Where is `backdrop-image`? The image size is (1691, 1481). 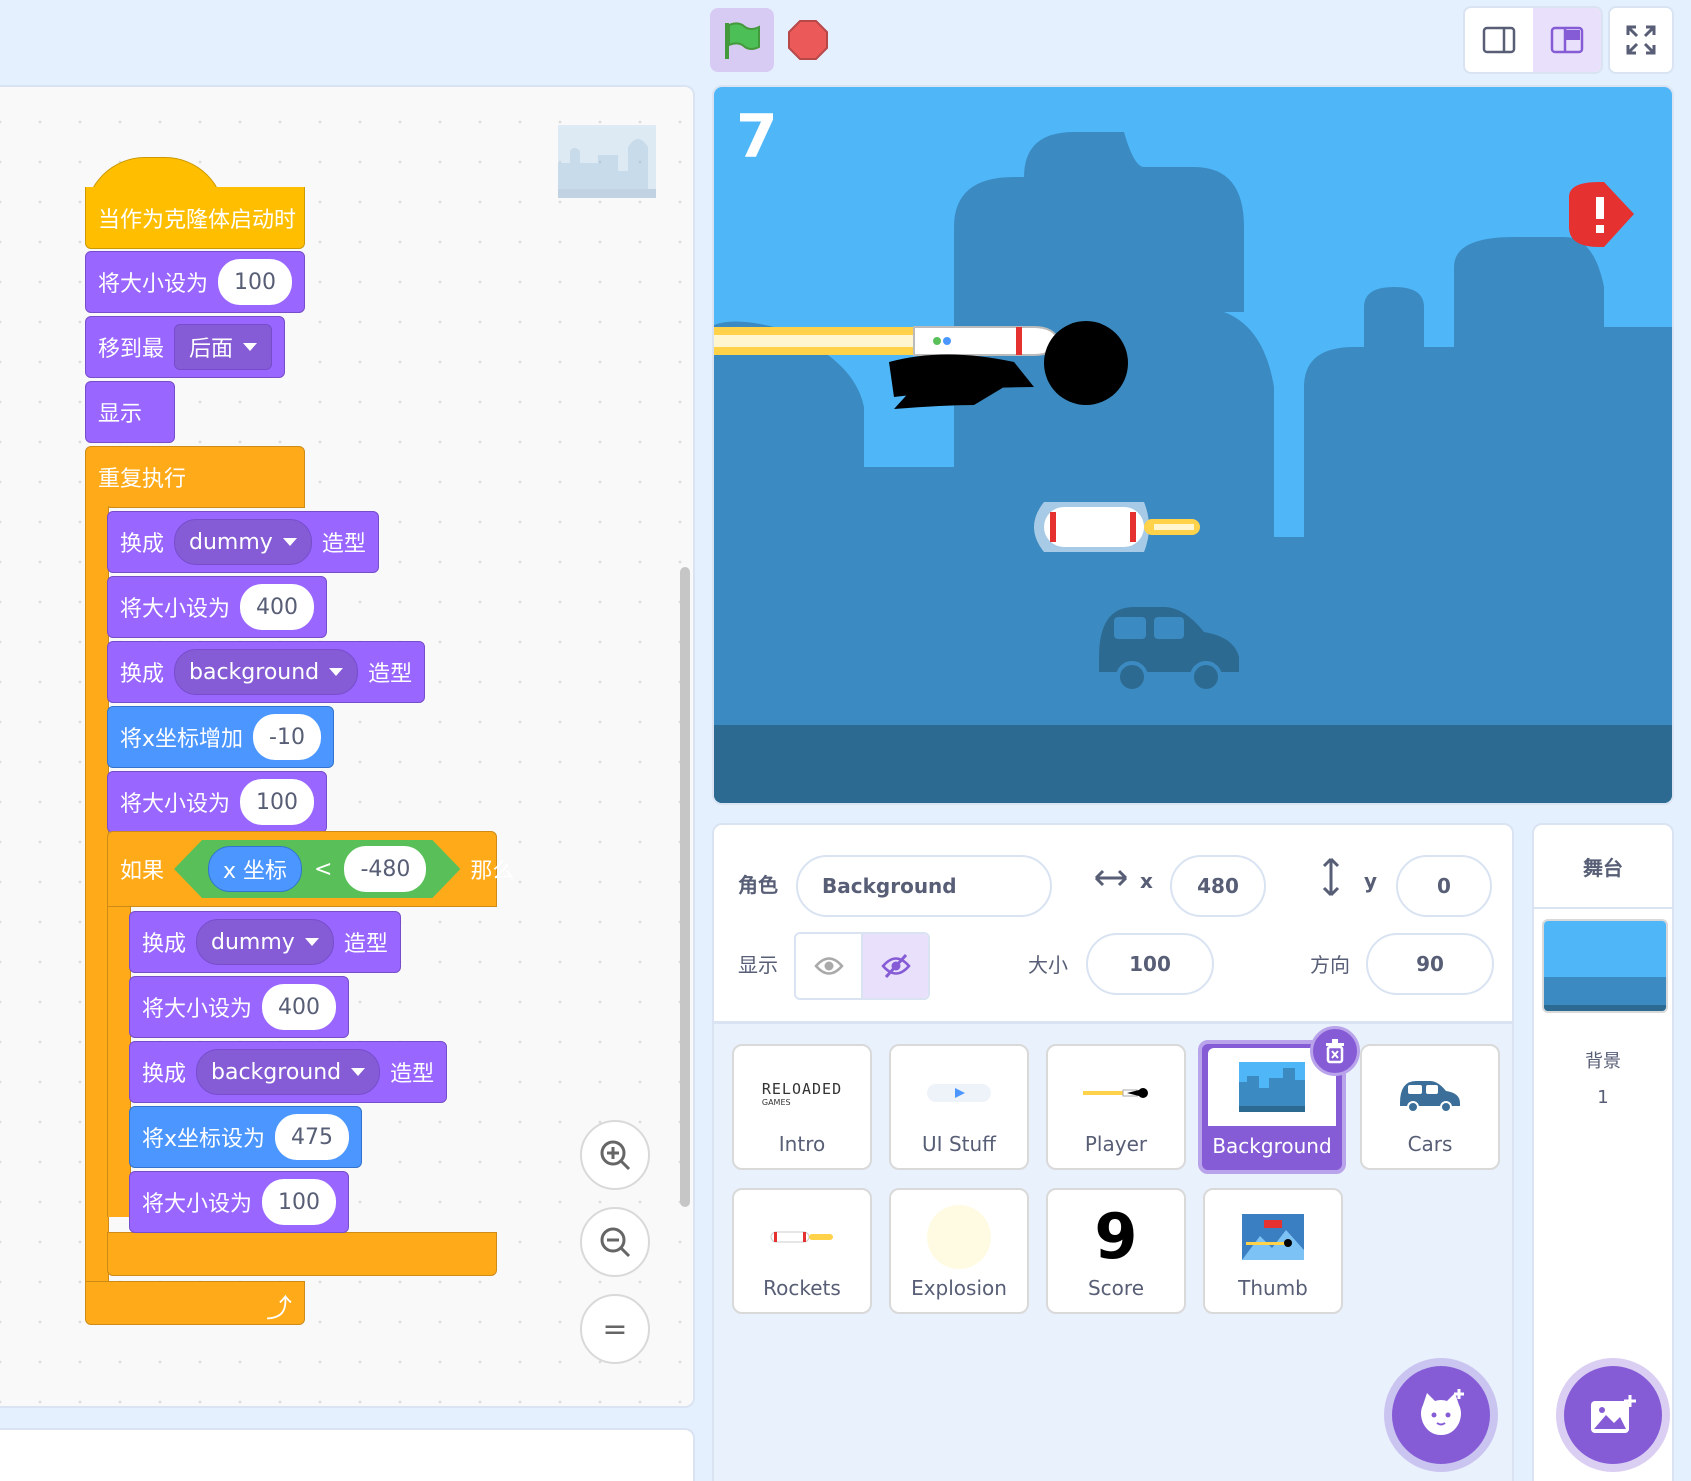
backdrop-image is located at coordinates (1605, 966).